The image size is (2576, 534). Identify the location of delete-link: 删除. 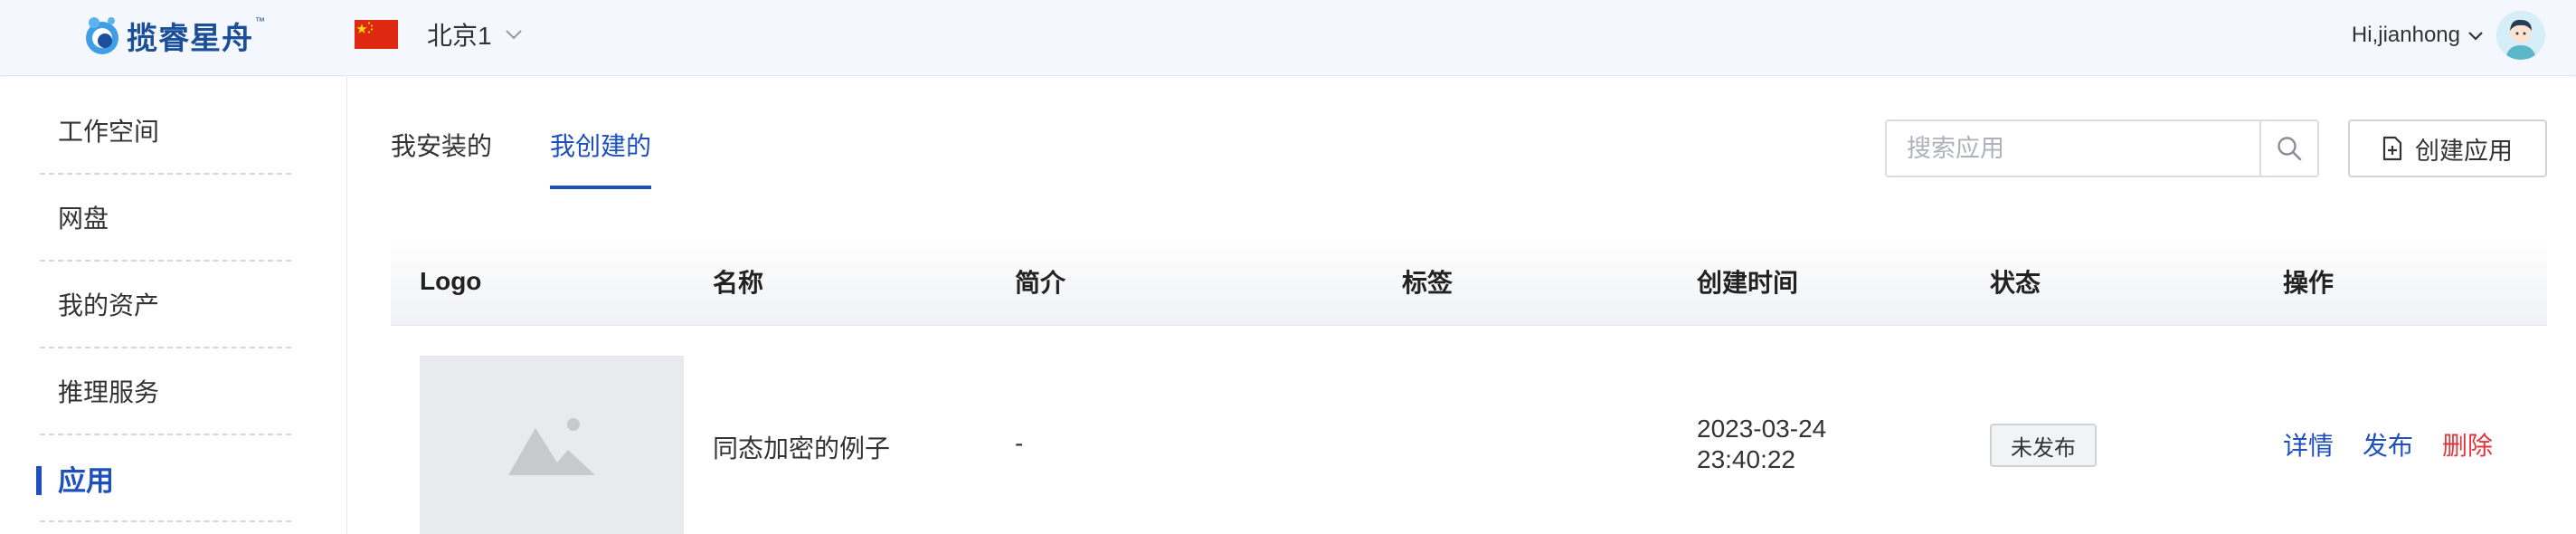
(2468, 444).